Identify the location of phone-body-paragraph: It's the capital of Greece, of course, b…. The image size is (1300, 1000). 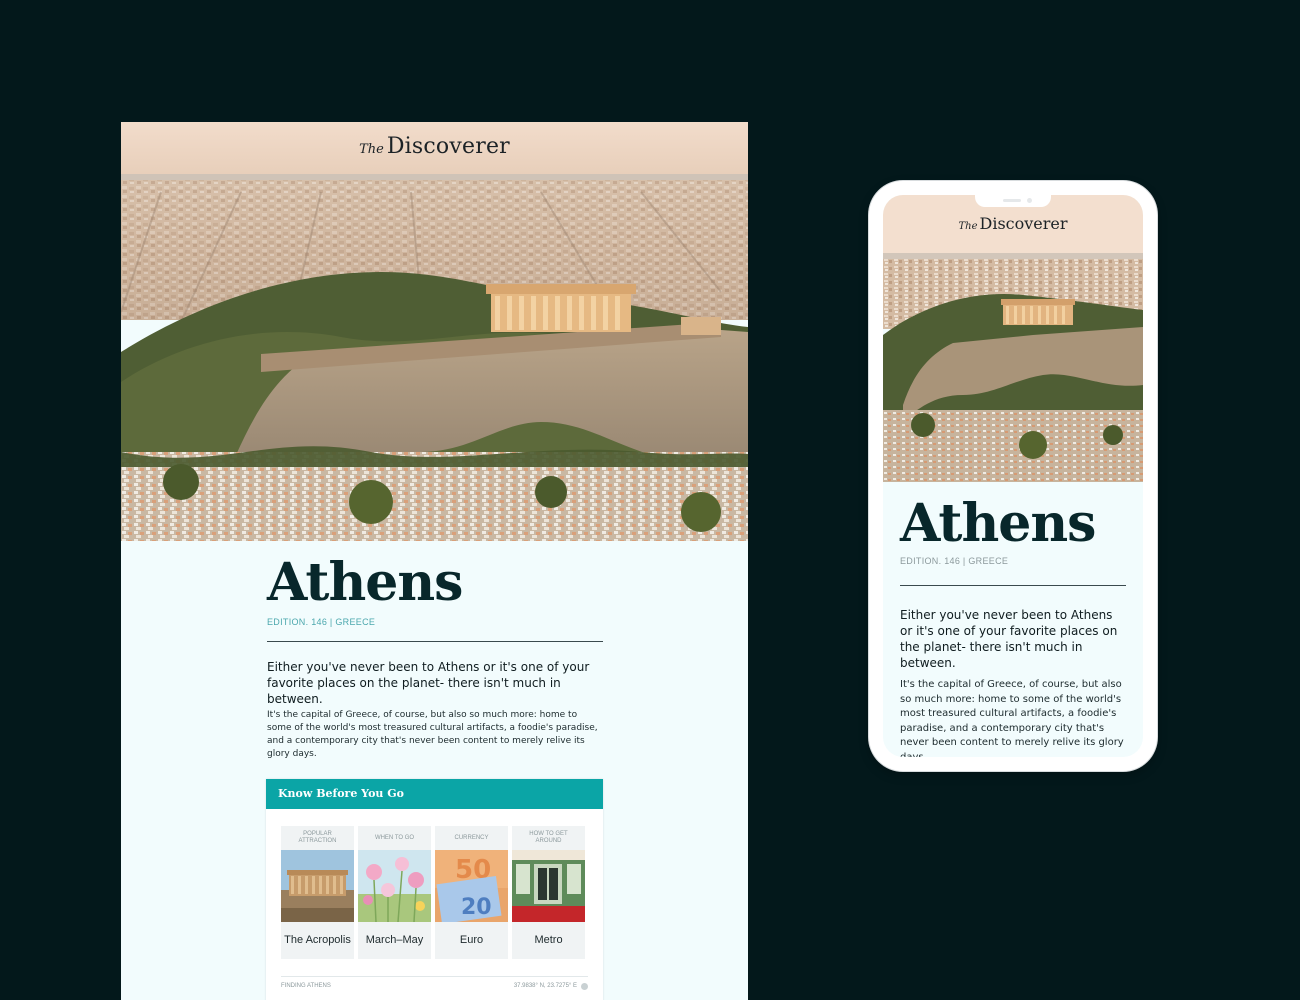
(1012, 718).